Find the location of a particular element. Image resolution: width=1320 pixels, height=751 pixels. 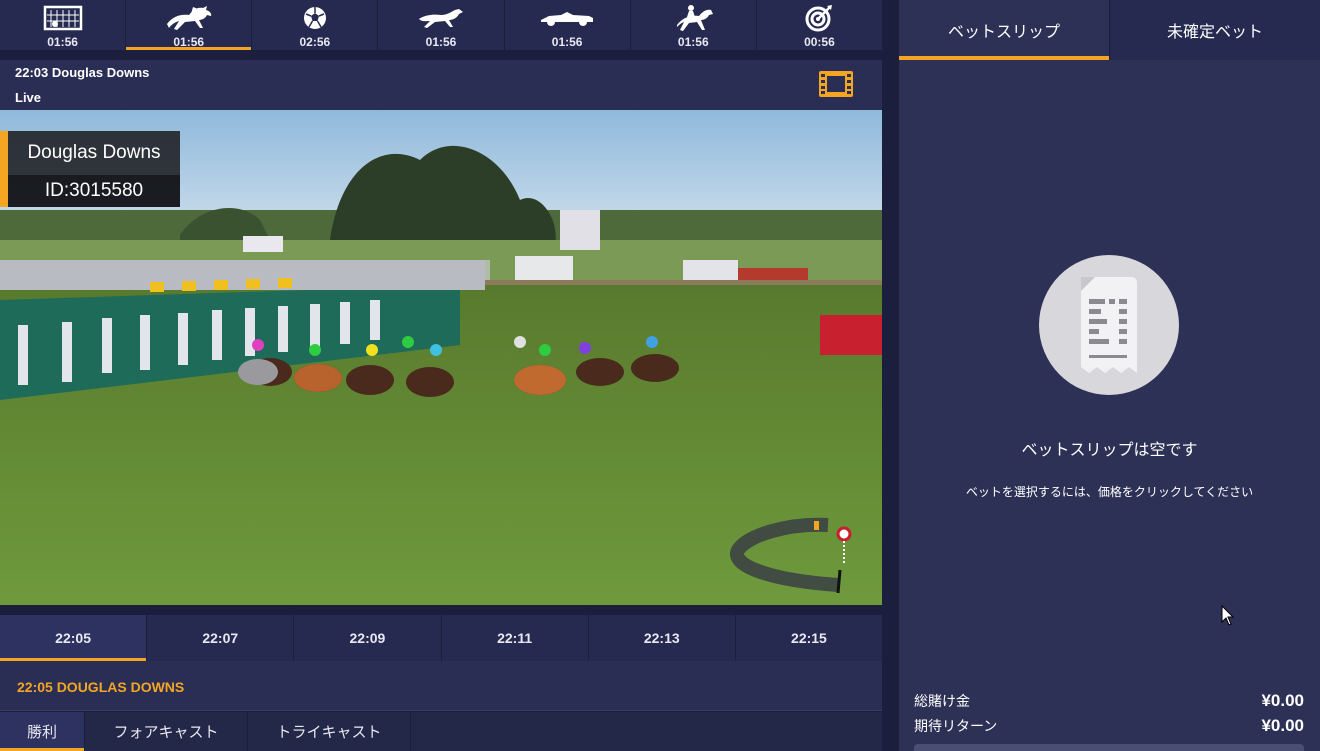

total-stake-row: 総賭け金 ¥0.00 is located at coordinates (1109, 700).